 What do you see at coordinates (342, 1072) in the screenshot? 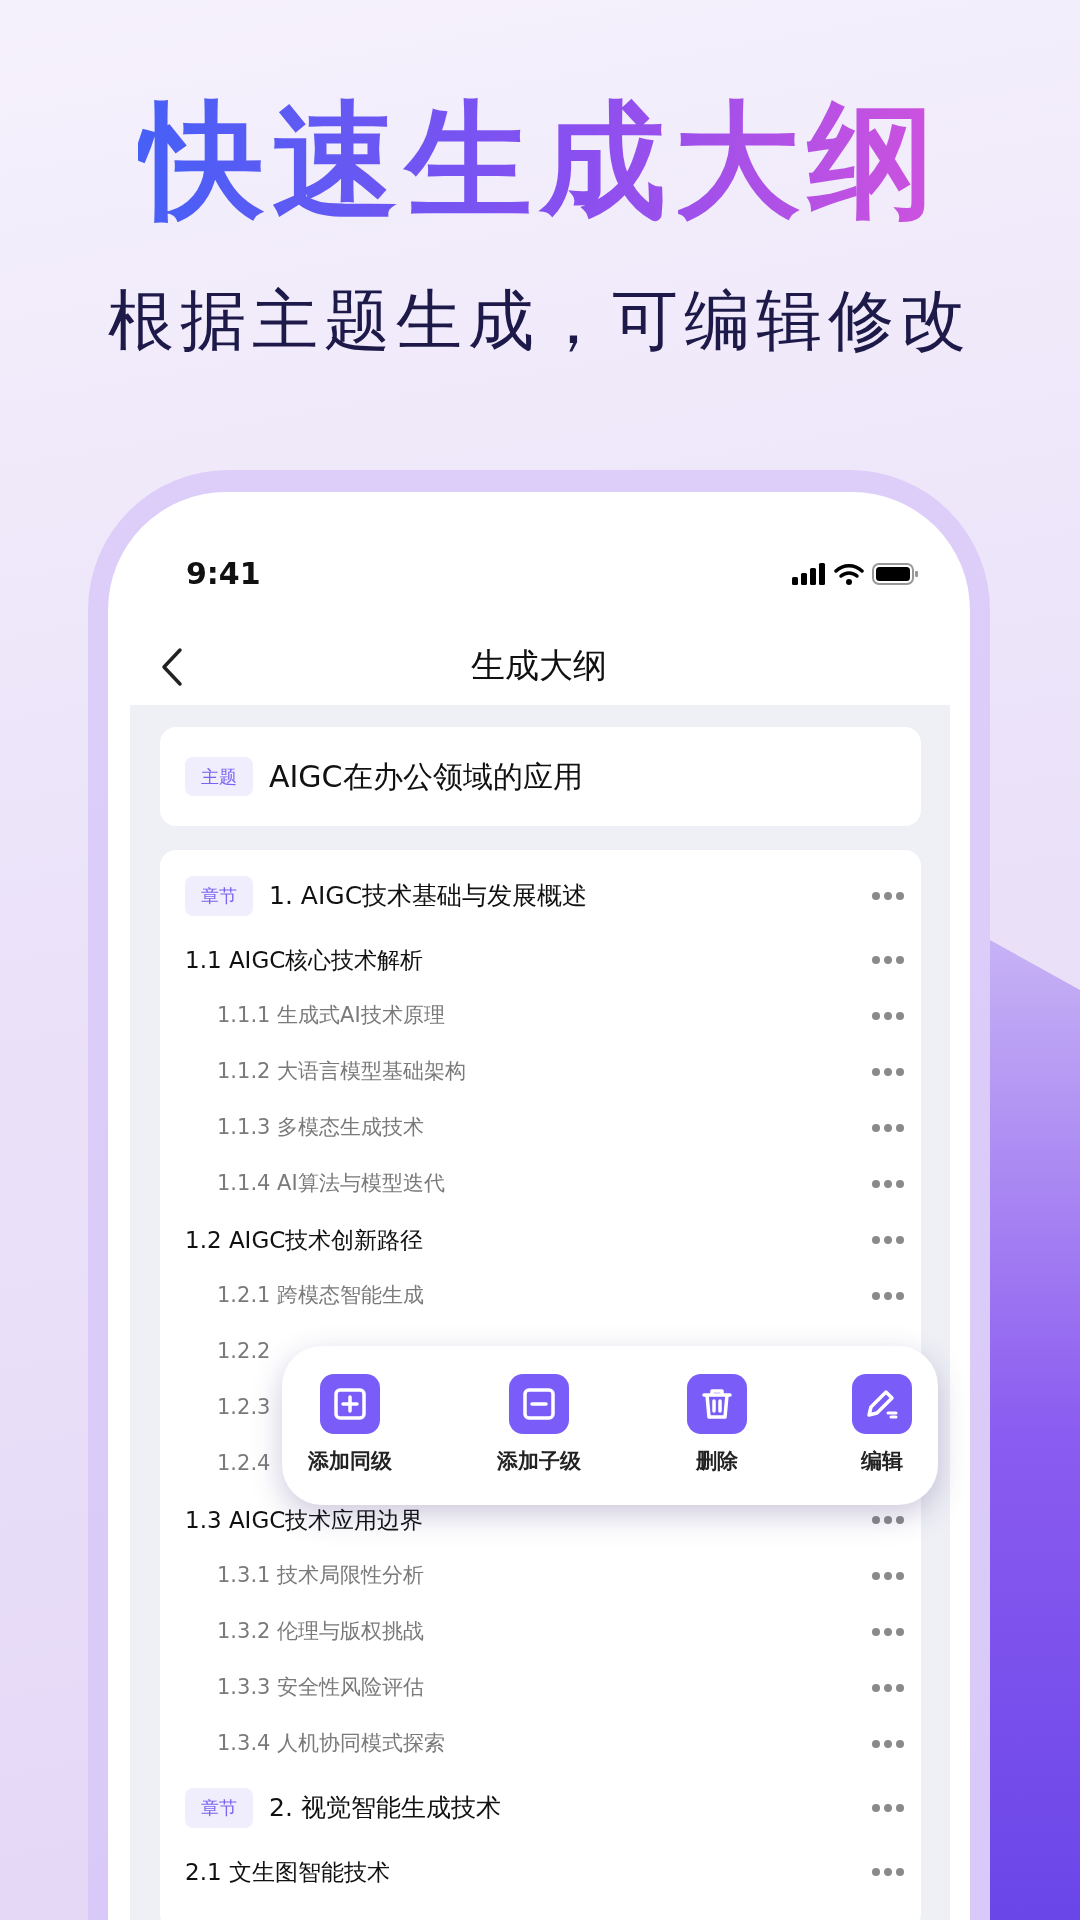
I see `outline-item: 1.1.2 大语言模型基础架构` at bounding box center [342, 1072].